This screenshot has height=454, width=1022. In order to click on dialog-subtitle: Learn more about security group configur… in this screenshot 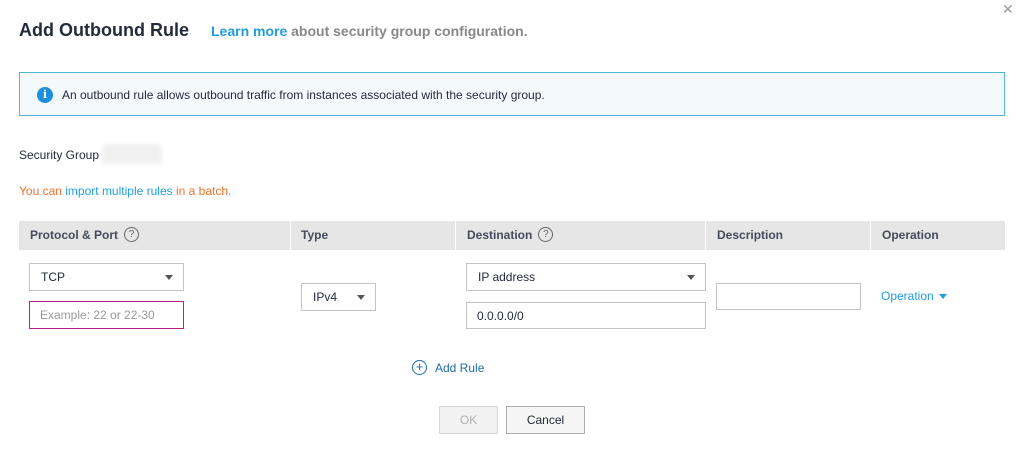, I will do `click(369, 31)`.